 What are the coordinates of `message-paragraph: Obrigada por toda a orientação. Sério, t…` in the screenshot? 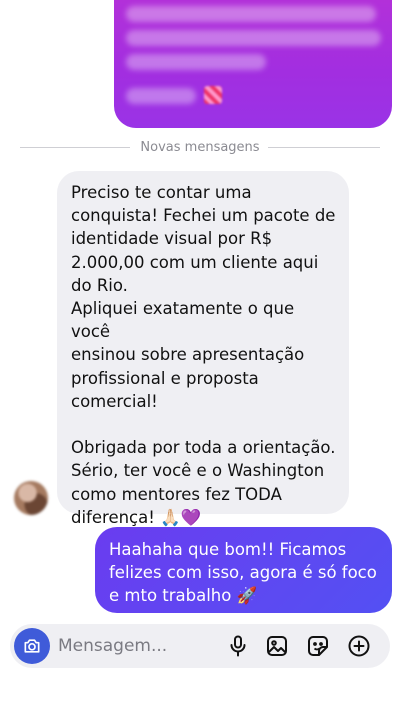 It's located at (203, 482).